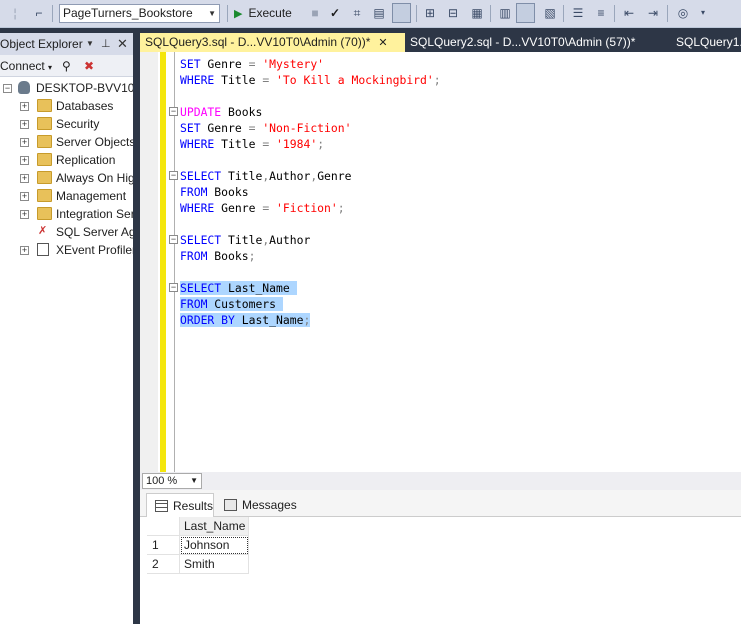 This screenshot has width=741, height=624. I want to click on stop-icon: ■, so click(315, 13).